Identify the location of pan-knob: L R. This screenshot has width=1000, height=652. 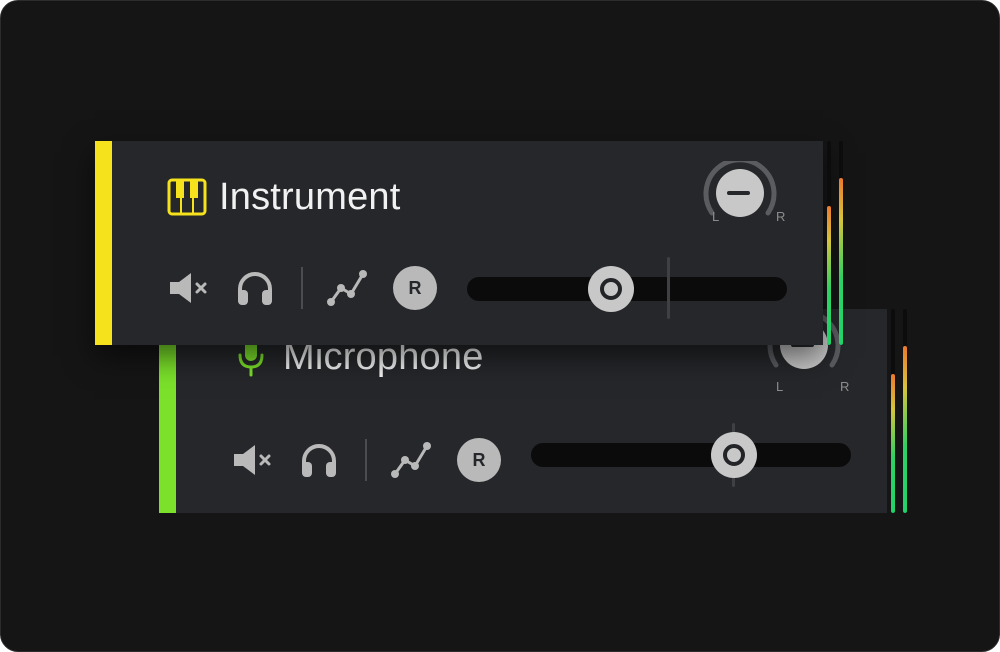
(740, 206).